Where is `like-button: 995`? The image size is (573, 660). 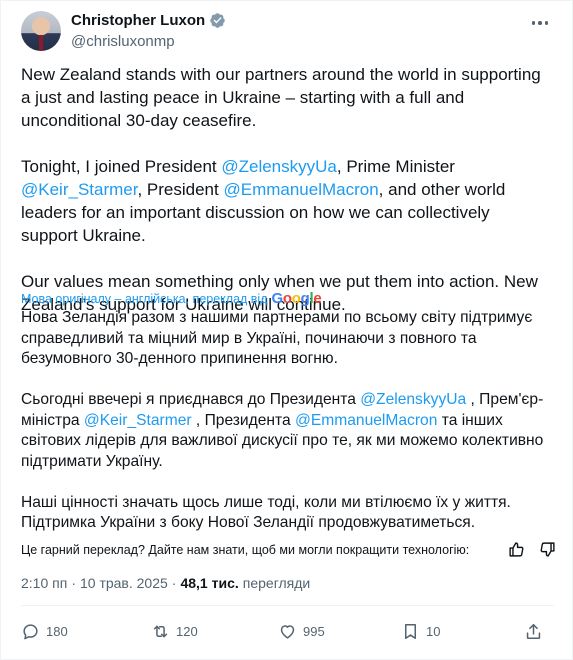
like-button: 995 is located at coordinates (301, 631).